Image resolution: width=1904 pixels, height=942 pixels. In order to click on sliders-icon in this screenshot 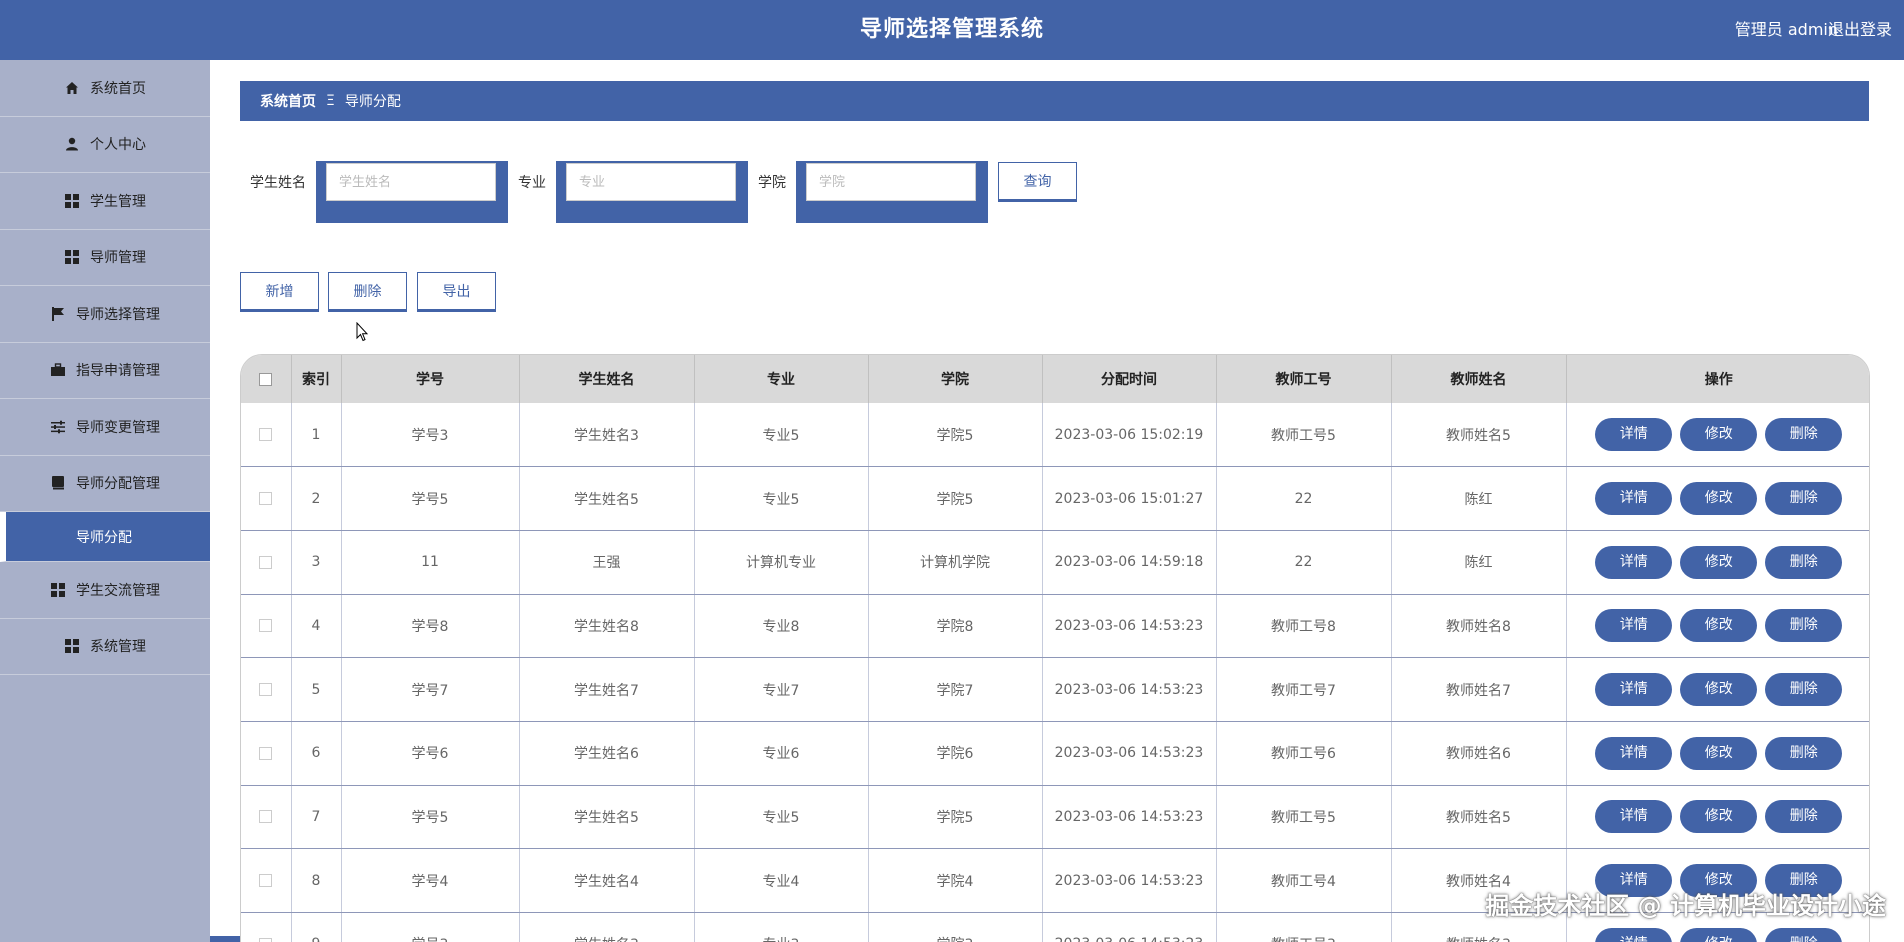, I will do `click(58, 427)`.